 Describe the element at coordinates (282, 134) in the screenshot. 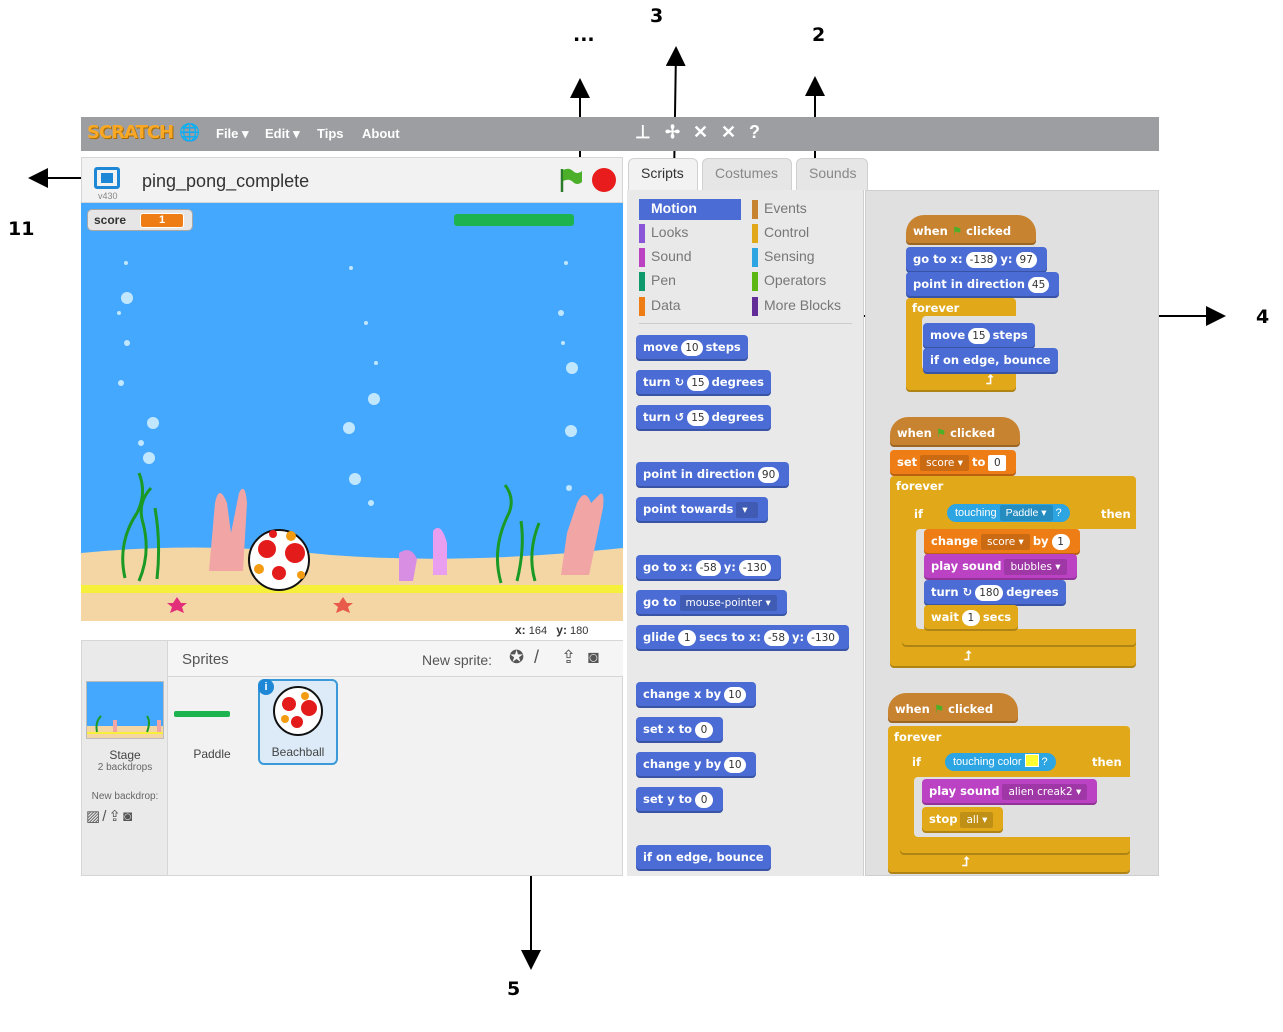

I see `menu-edit: Edit ▾` at that location.